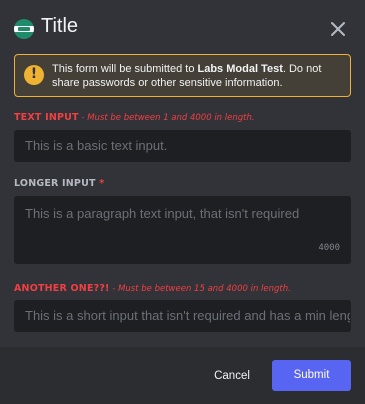  What do you see at coordinates (59, 183) in the screenshot?
I see `field-label-longer-input: LONGER INPUT *` at bounding box center [59, 183].